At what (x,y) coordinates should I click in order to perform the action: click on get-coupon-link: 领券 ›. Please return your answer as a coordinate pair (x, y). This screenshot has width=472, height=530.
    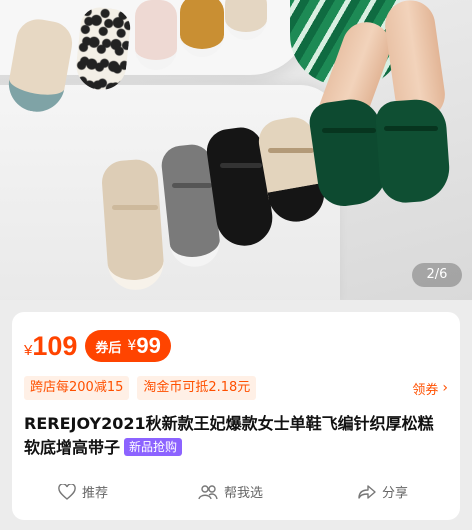
    Looking at the image, I should click on (430, 388).